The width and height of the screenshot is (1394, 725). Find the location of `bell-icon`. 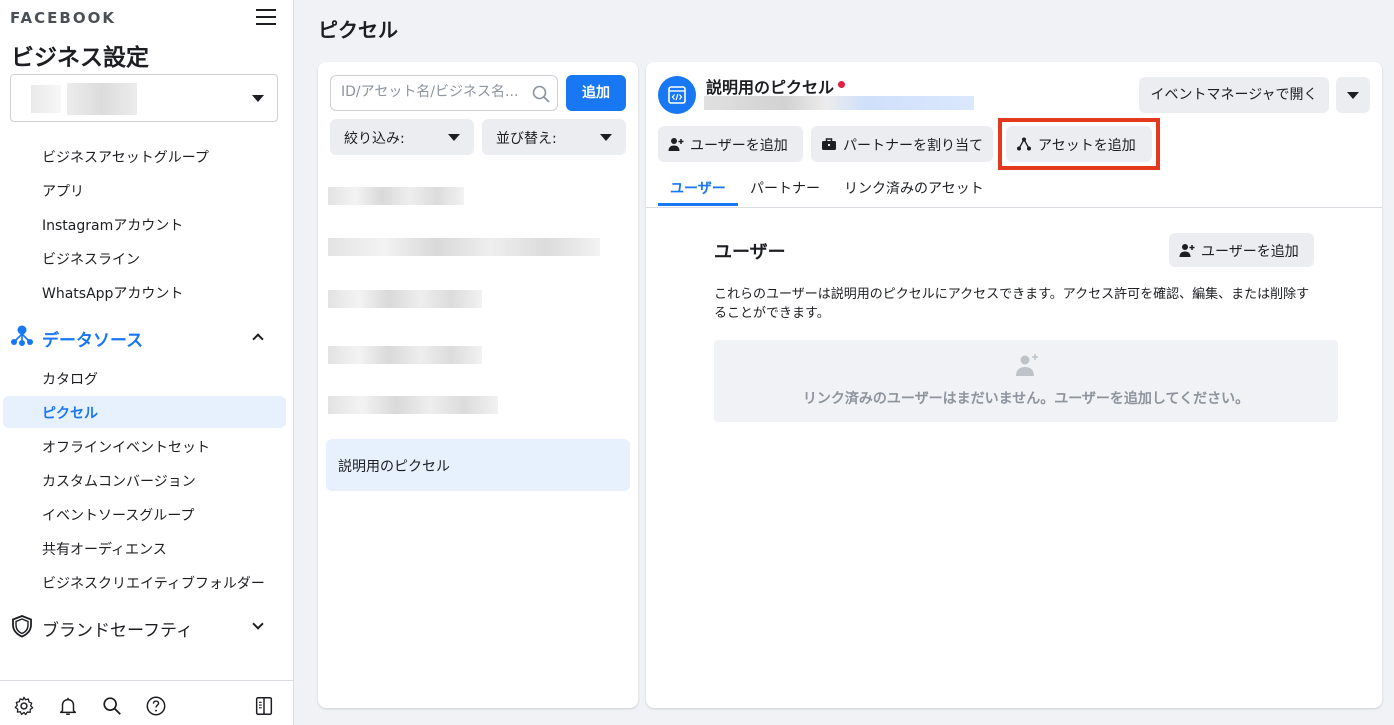

bell-icon is located at coordinates (68, 706).